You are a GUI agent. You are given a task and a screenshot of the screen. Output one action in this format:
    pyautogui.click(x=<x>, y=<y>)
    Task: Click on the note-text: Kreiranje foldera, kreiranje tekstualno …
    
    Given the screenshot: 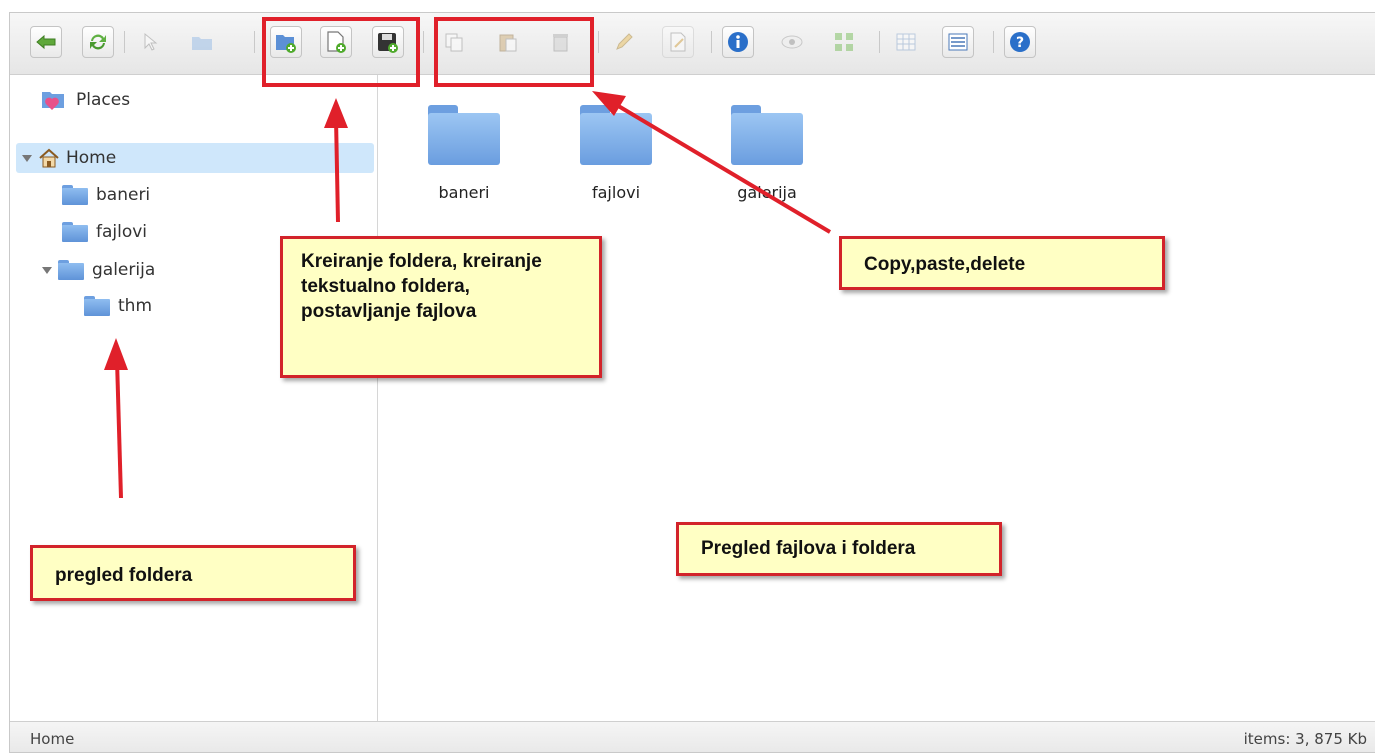 What is the action you would take?
    pyautogui.click(x=421, y=286)
    